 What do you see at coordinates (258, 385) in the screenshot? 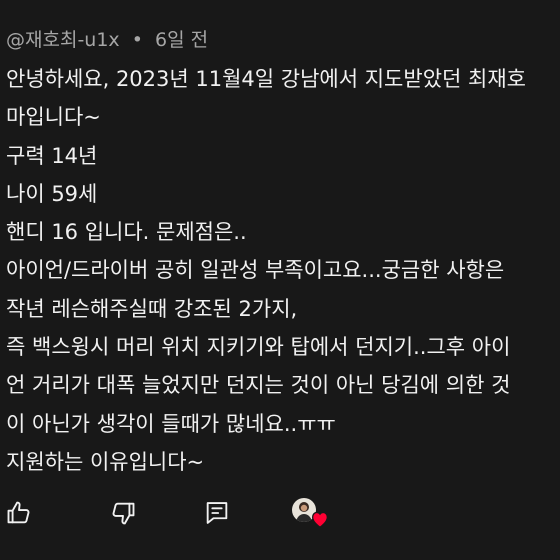
I see `comment-line: 언 거리가 대폭 늘었지만 던지는 것이 아닌 당김에 의한 것` at bounding box center [258, 385].